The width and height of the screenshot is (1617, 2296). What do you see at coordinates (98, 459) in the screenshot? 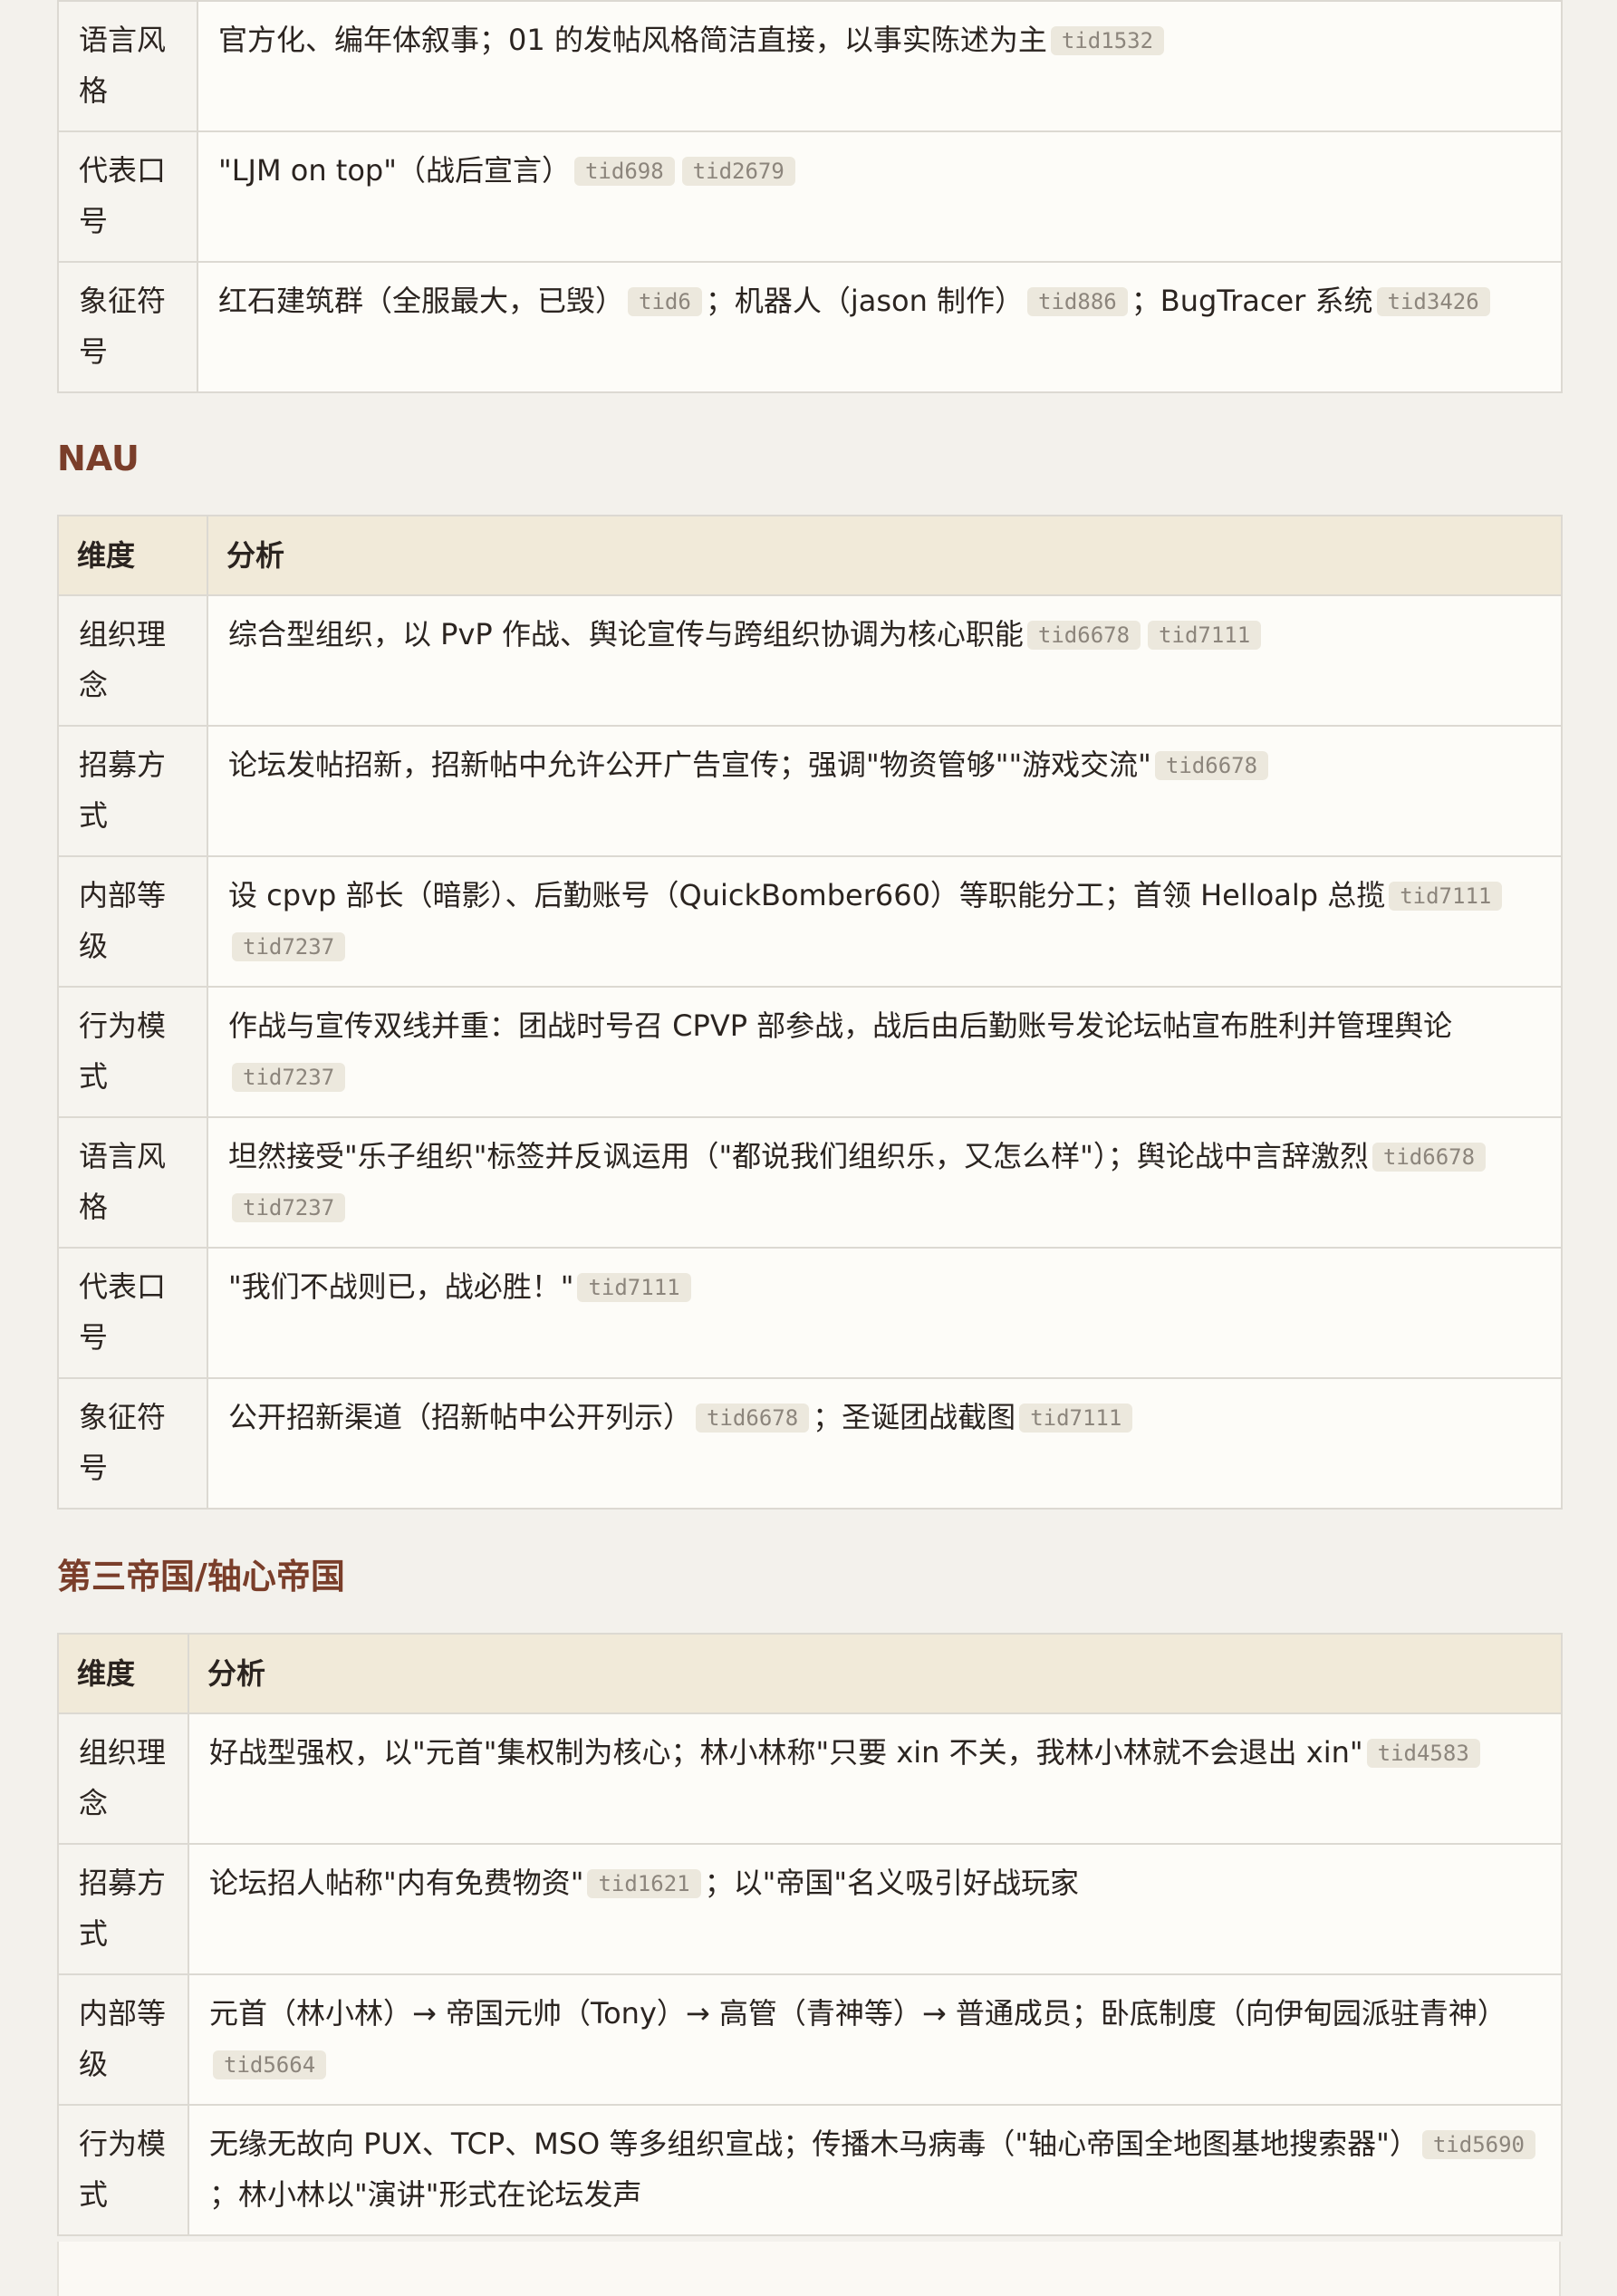
I see `section-heading-nau: NAU` at bounding box center [98, 459].